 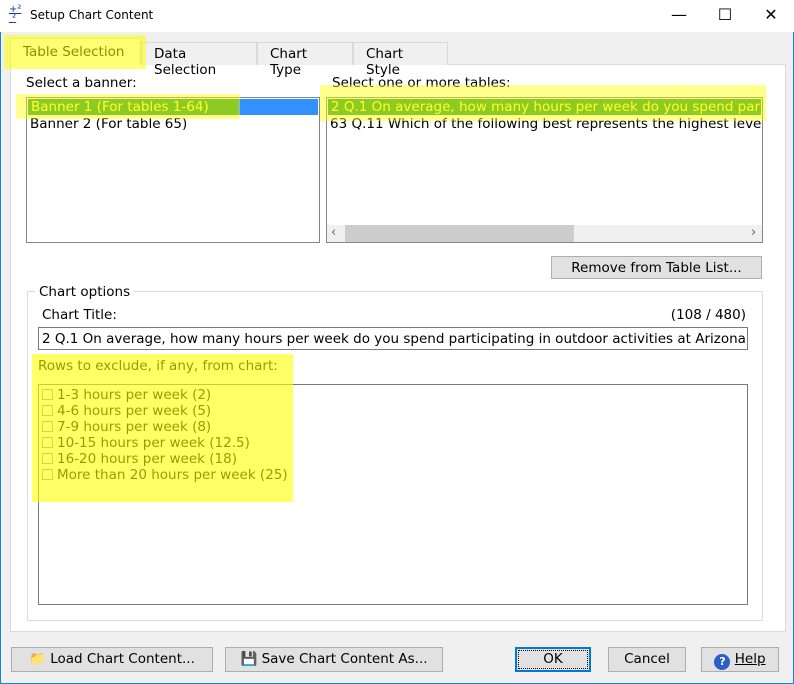 What do you see at coordinates (173, 124) in the screenshot?
I see `list-item: Banner 2 (For table 65)` at bounding box center [173, 124].